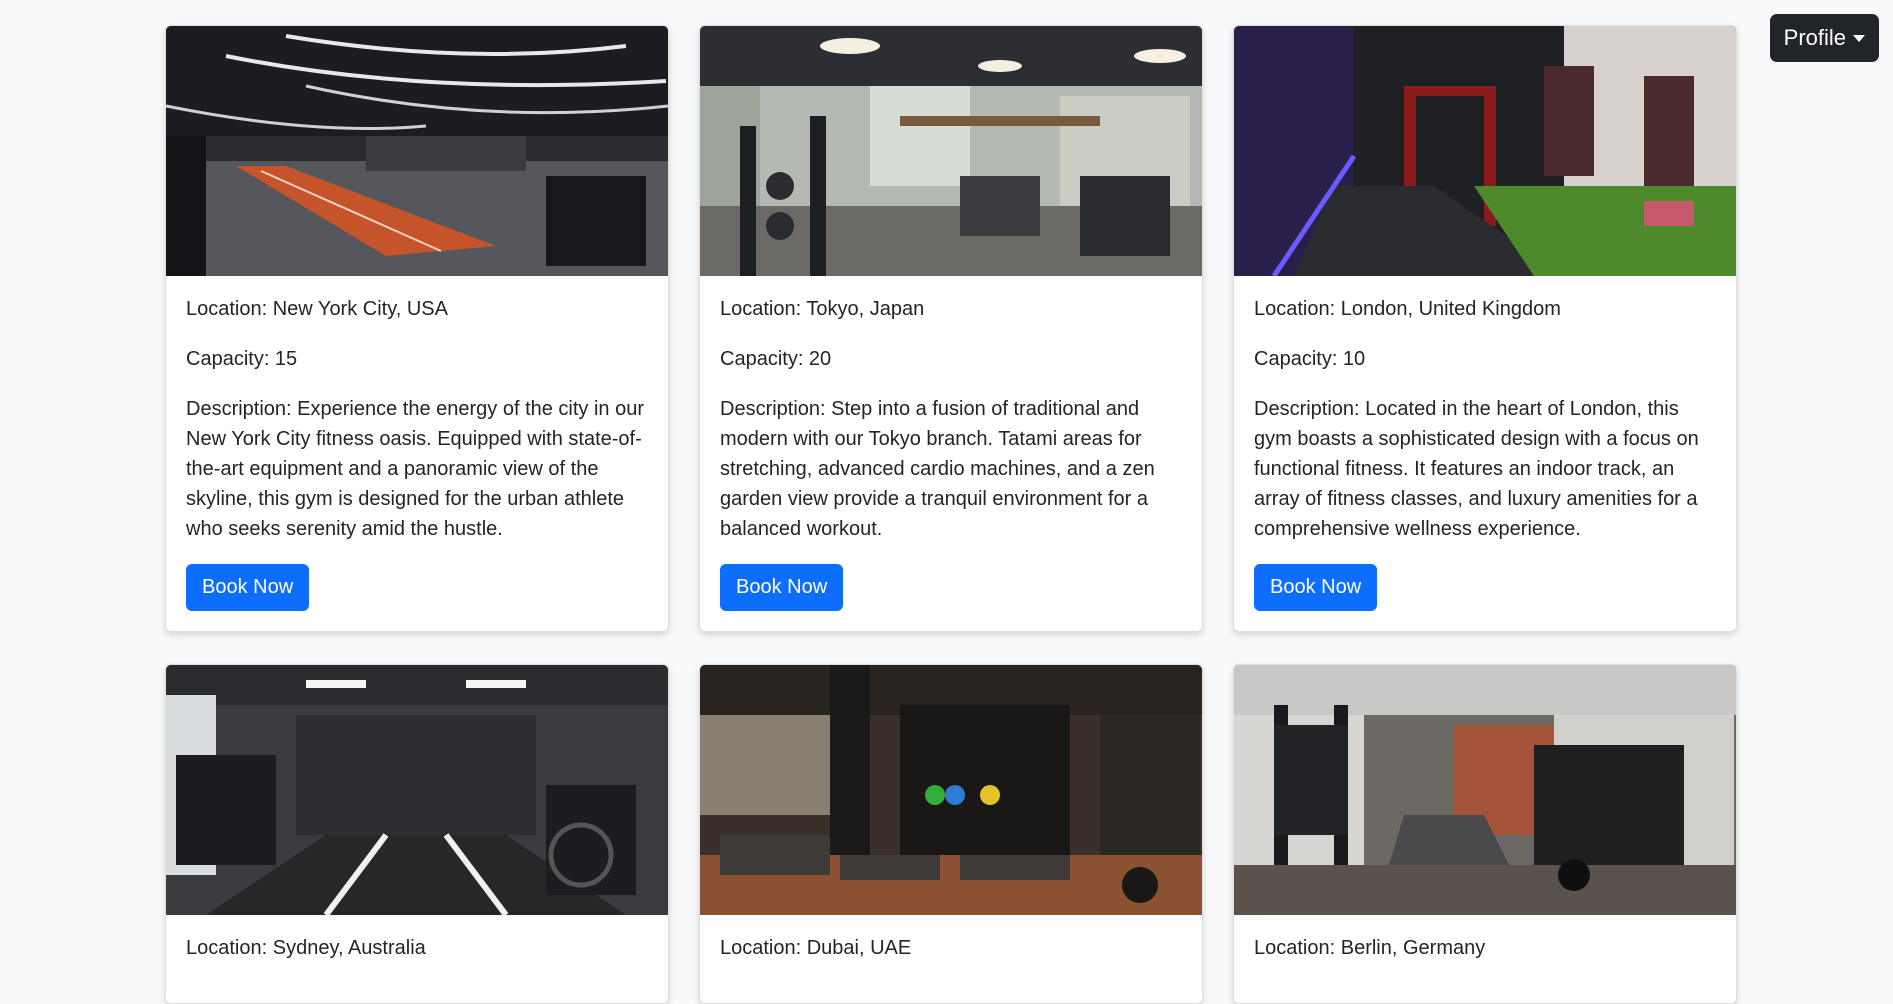 Image resolution: width=1893 pixels, height=1004 pixels. Describe the element at coordinates (1310, 359) in the screenshot. I see `gym-capacity: Capacity: 10` at that location.